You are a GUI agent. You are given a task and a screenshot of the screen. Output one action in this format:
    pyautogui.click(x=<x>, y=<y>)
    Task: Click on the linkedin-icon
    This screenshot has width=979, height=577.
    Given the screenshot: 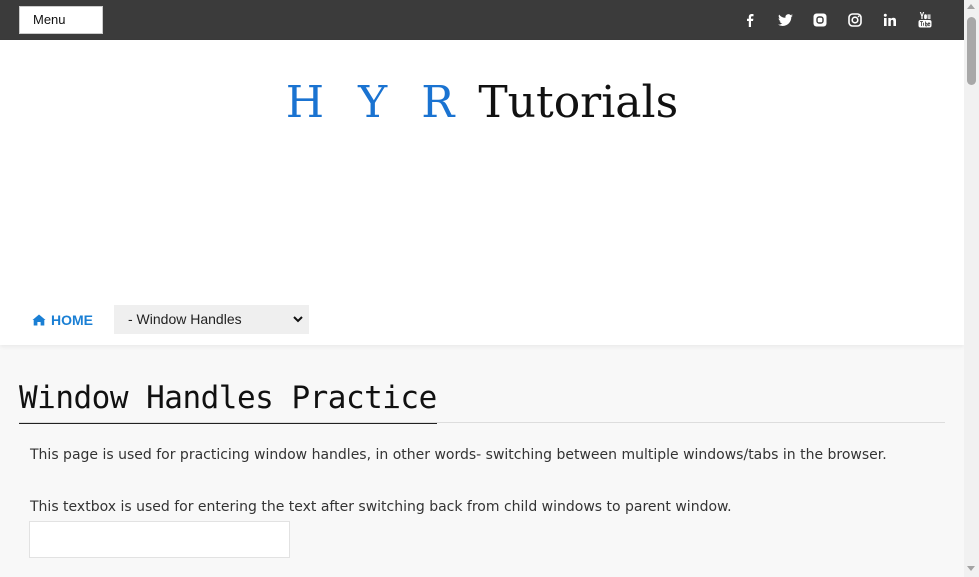 What is the action you would take?
    pyautogui.click(x=890, y=20)
    